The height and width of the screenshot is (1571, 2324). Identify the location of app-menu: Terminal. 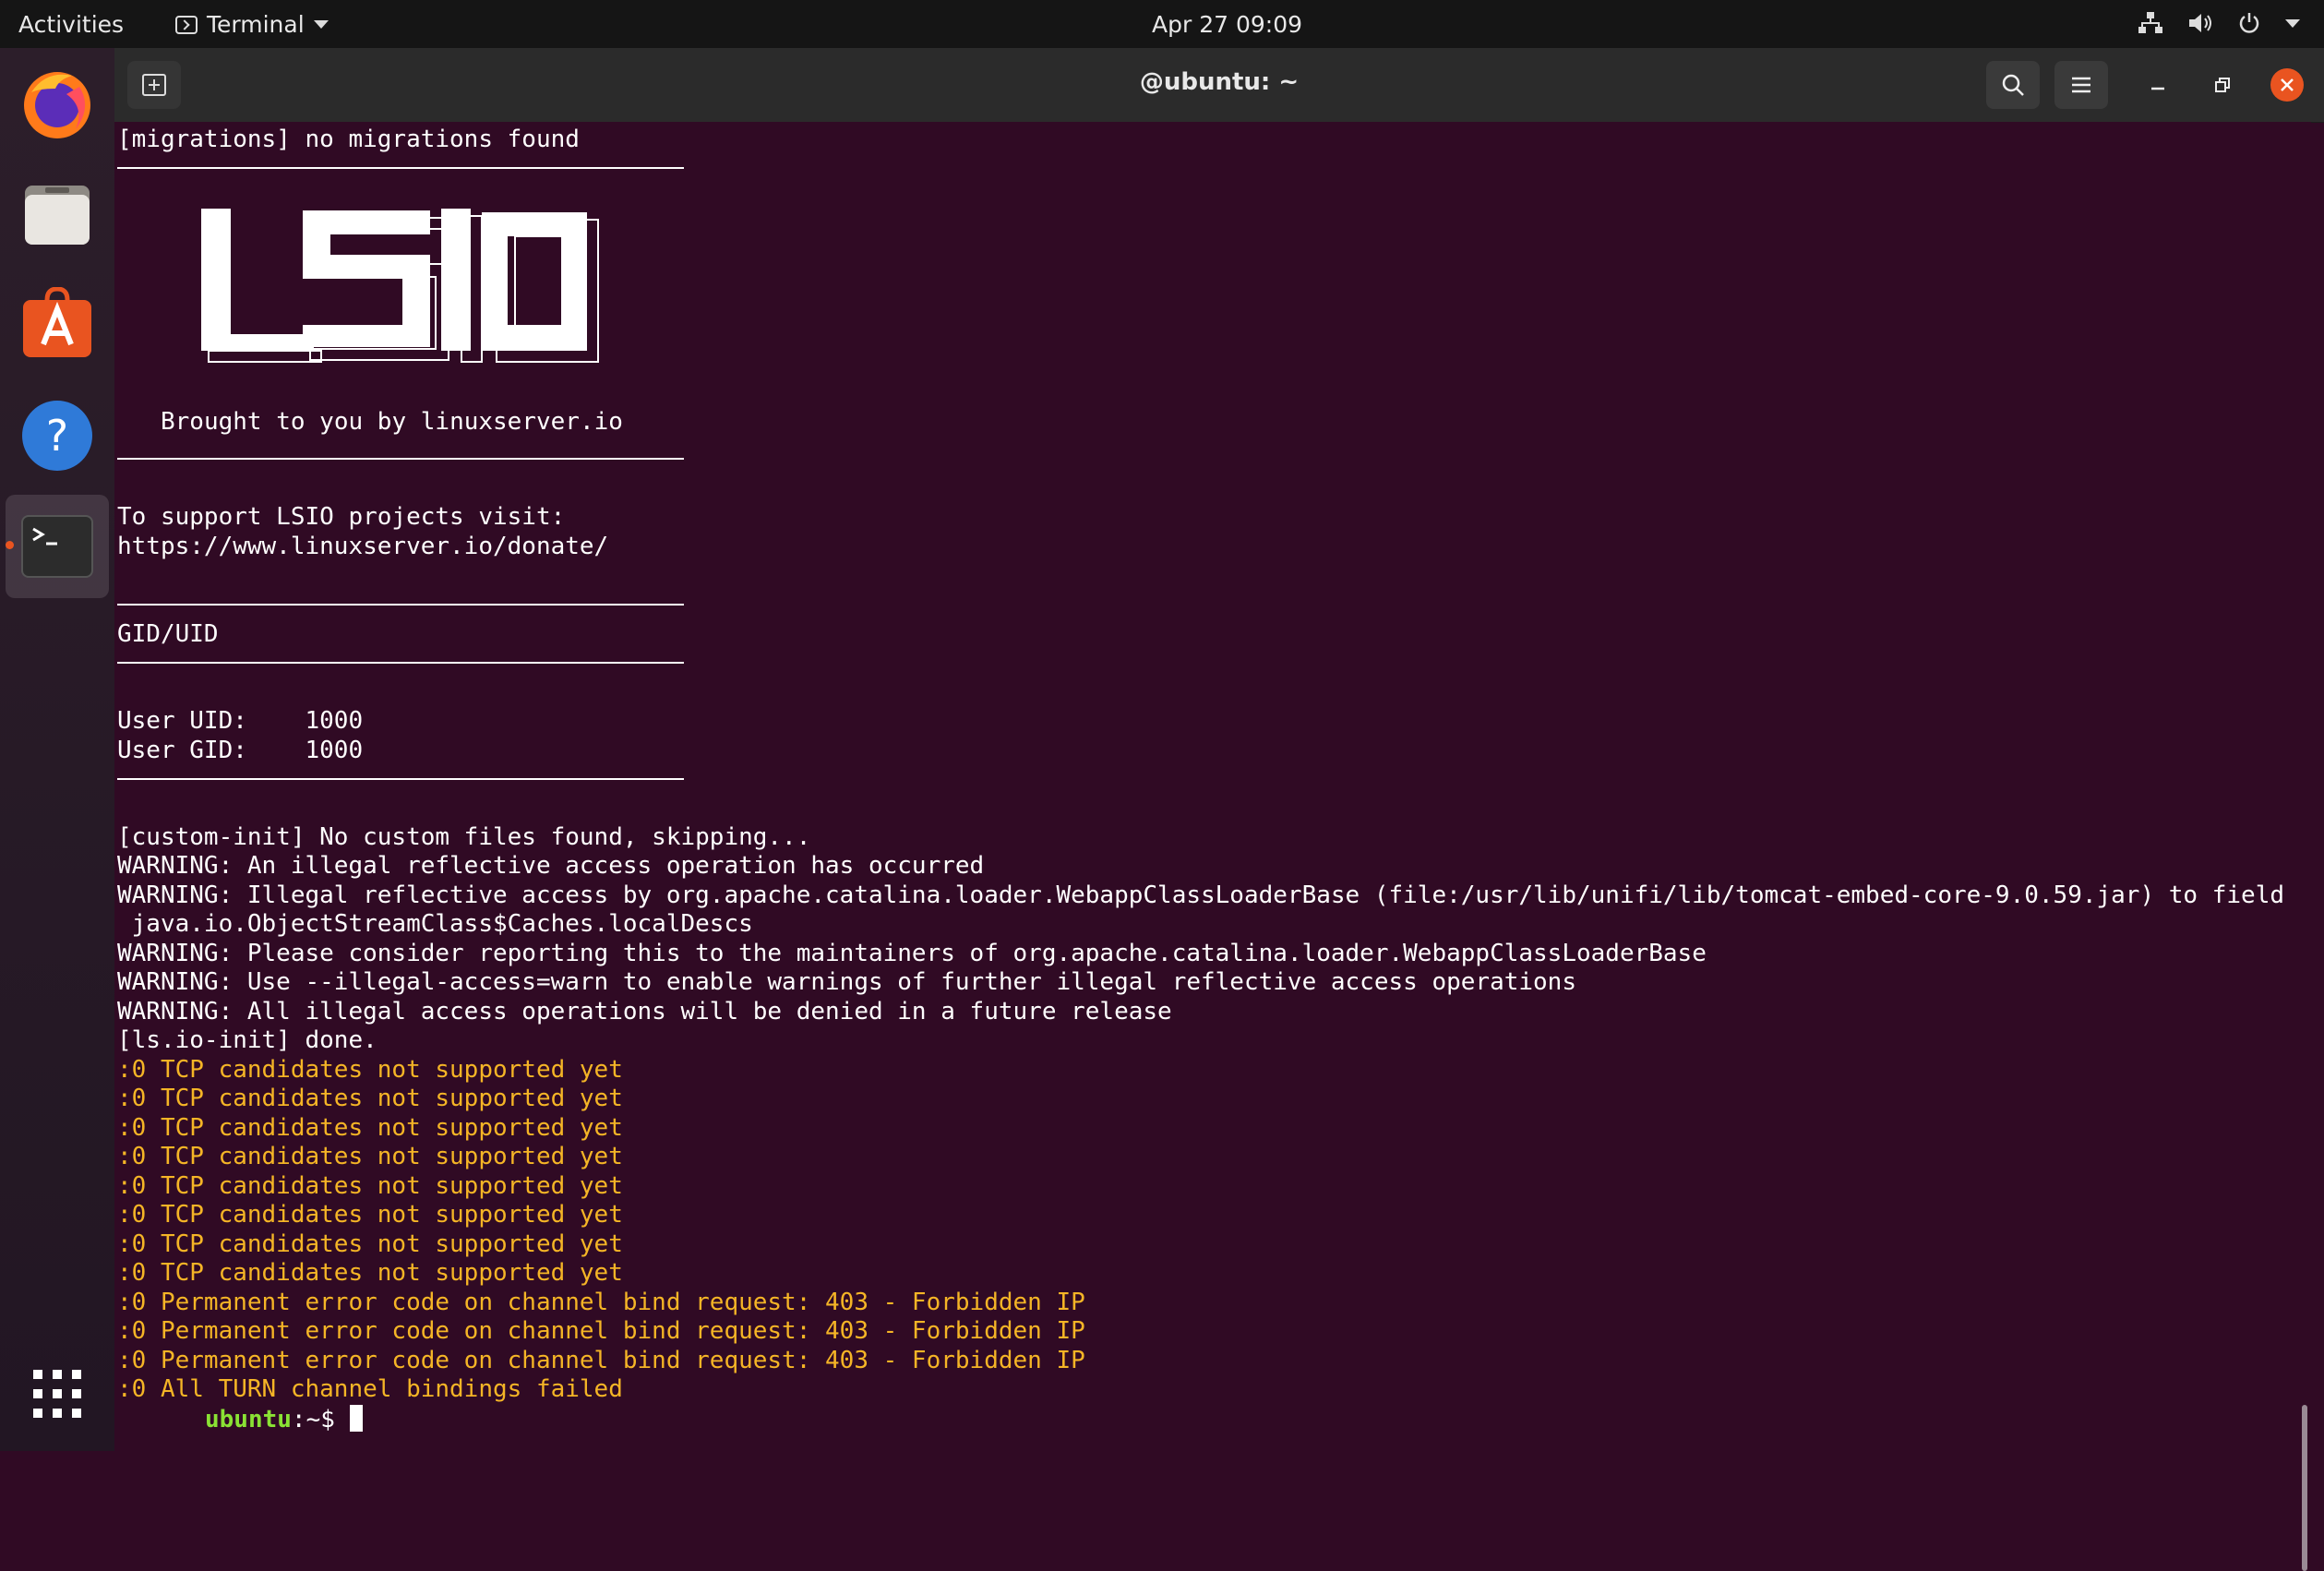
(252, 24).